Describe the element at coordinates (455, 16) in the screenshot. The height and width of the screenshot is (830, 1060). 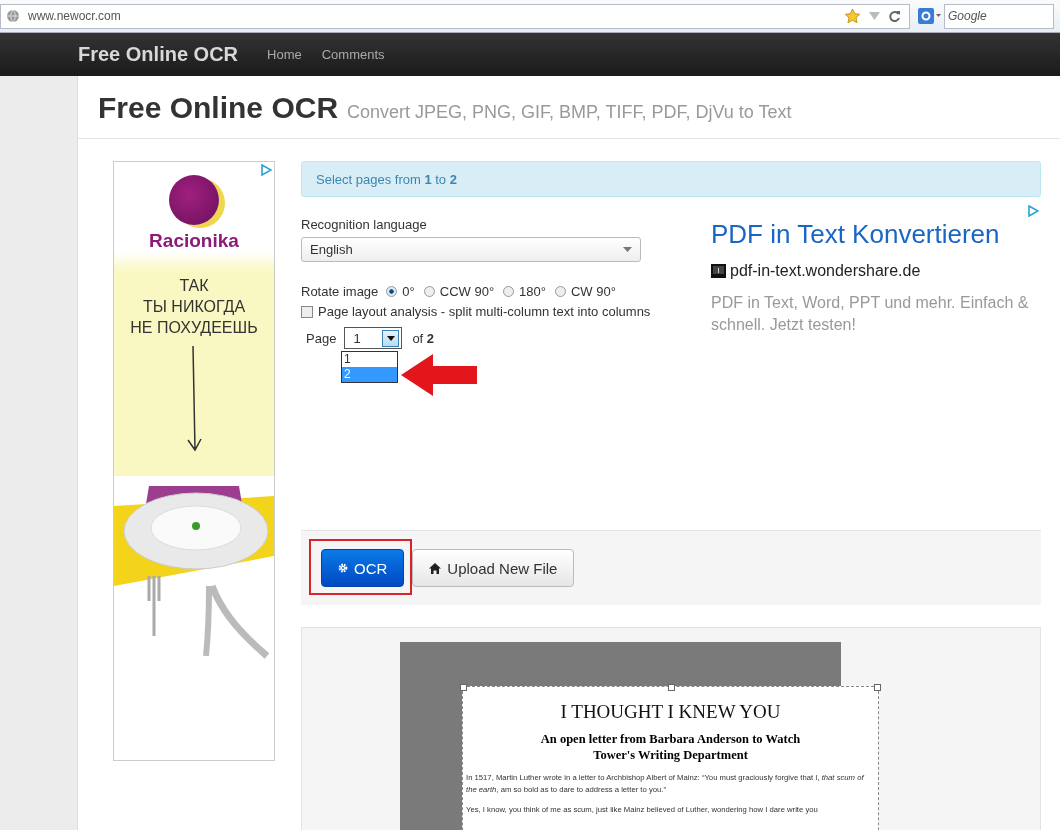
I see `address-bar: www.newocr.com` at that location.